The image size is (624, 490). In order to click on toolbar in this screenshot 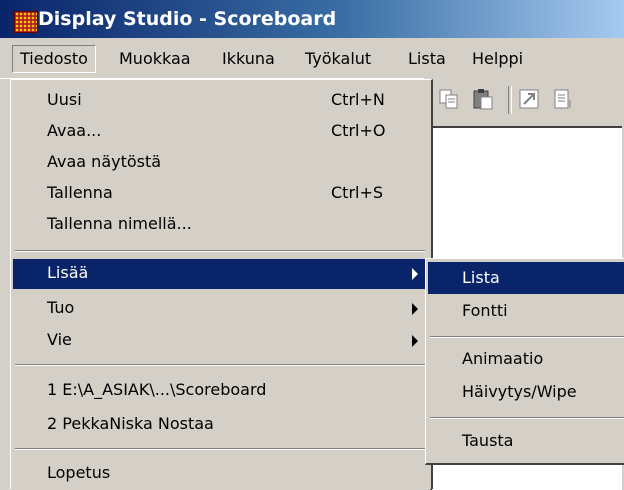, I will do `click(524, 100)`.